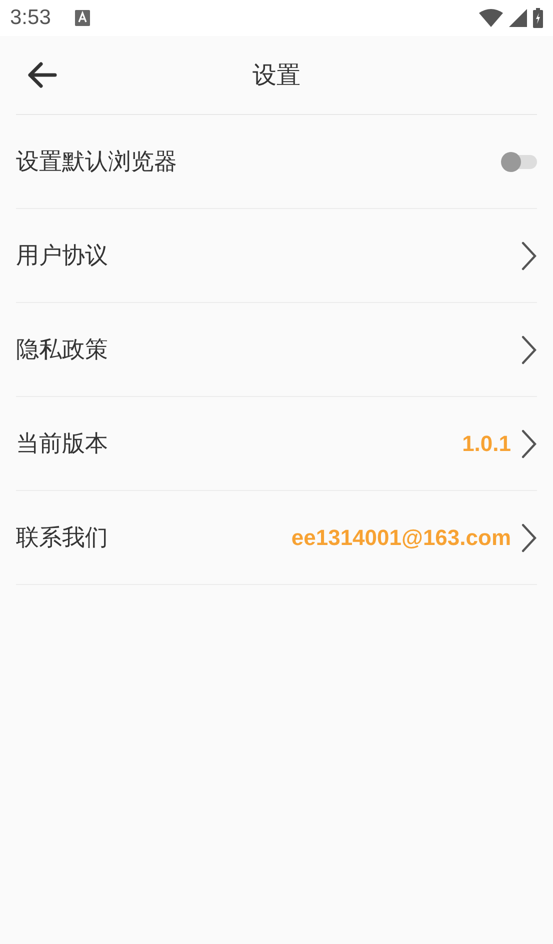  Describe the element at coordinates (519, 161) in the screenshot. I see `toggle-switch` at that location.